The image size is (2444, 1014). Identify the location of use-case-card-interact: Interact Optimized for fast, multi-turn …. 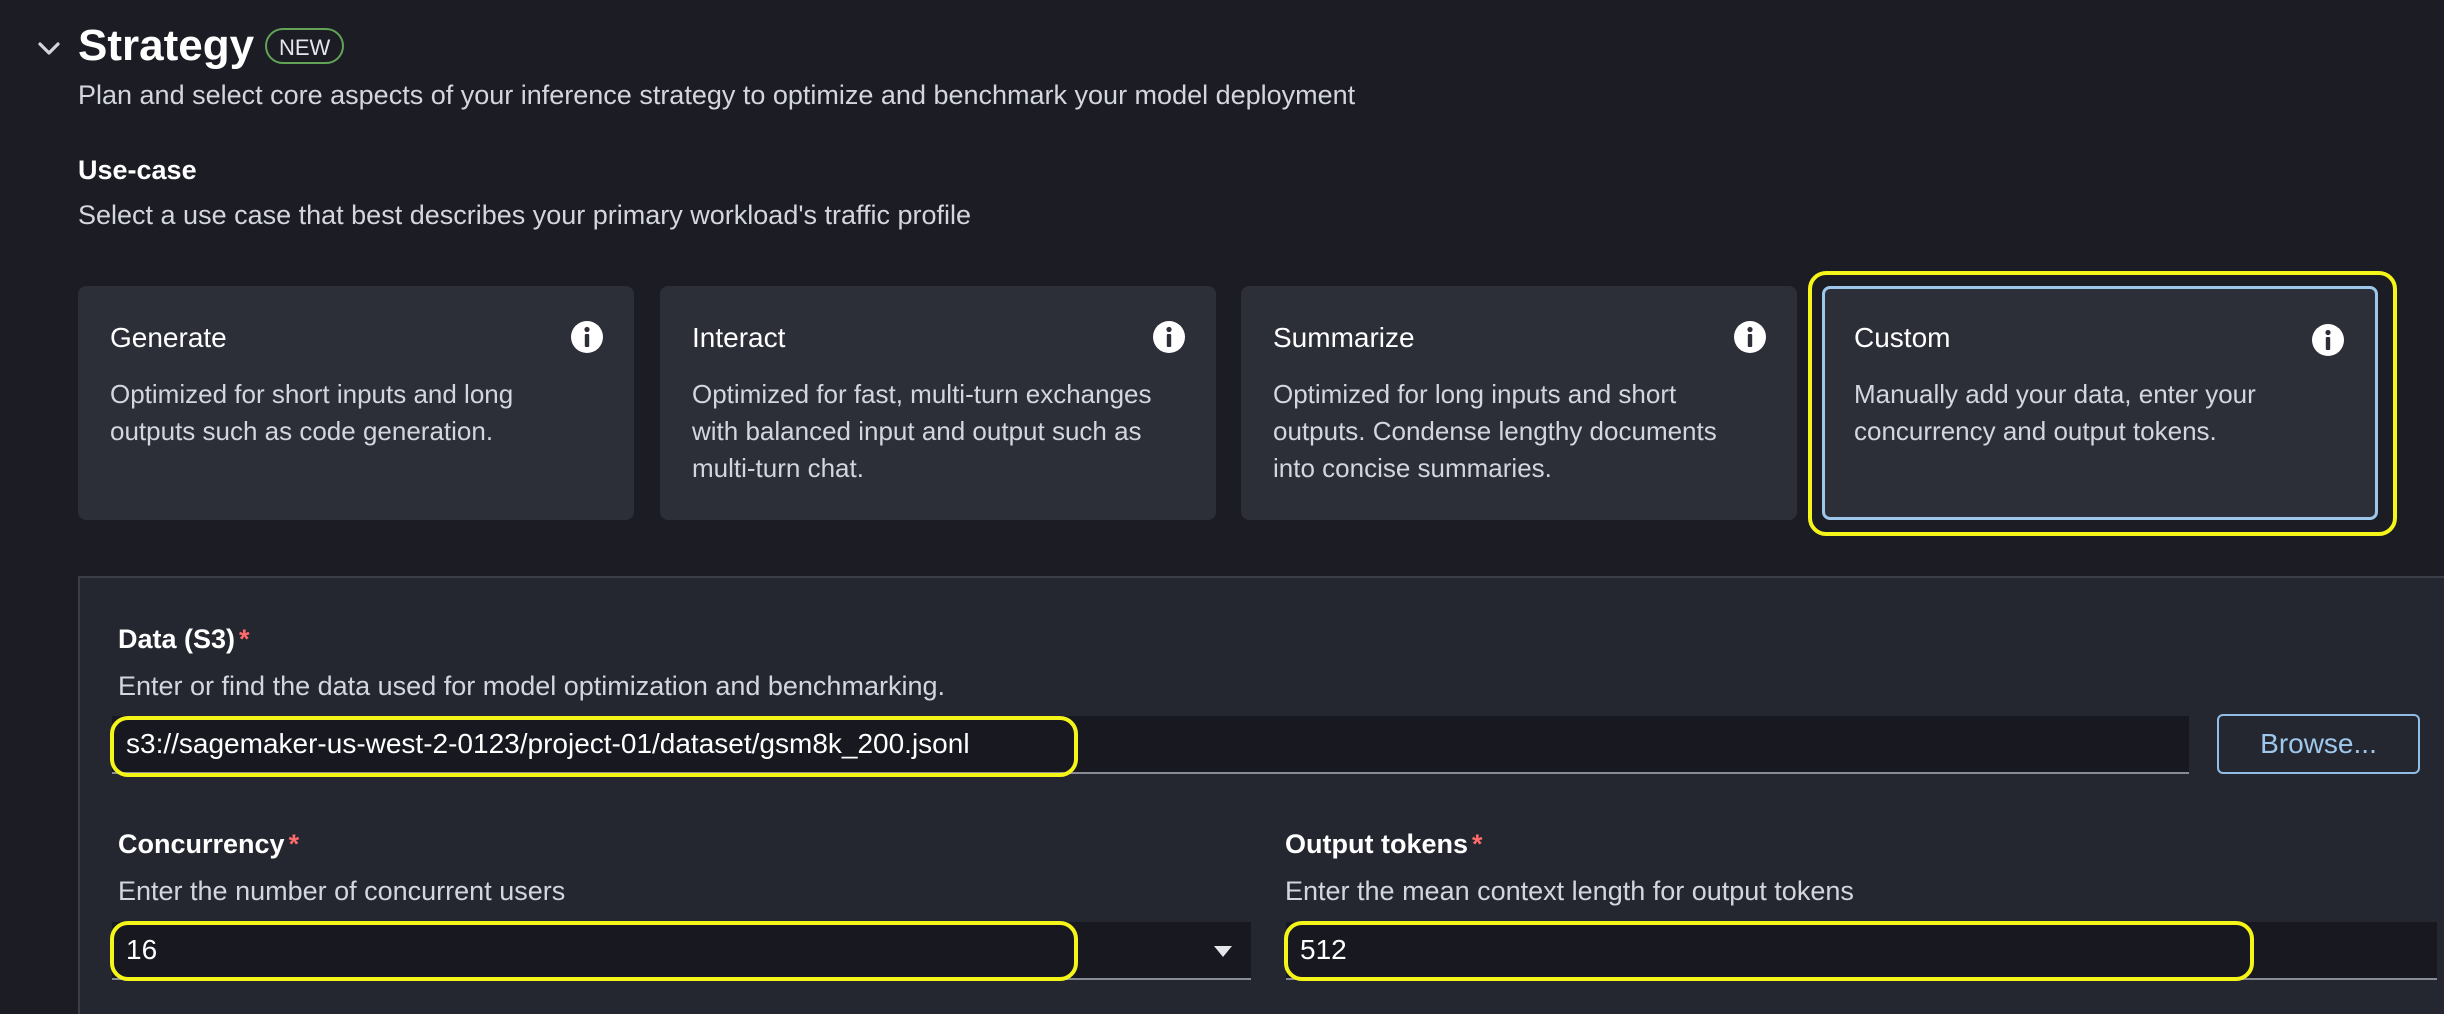
(938, 403).